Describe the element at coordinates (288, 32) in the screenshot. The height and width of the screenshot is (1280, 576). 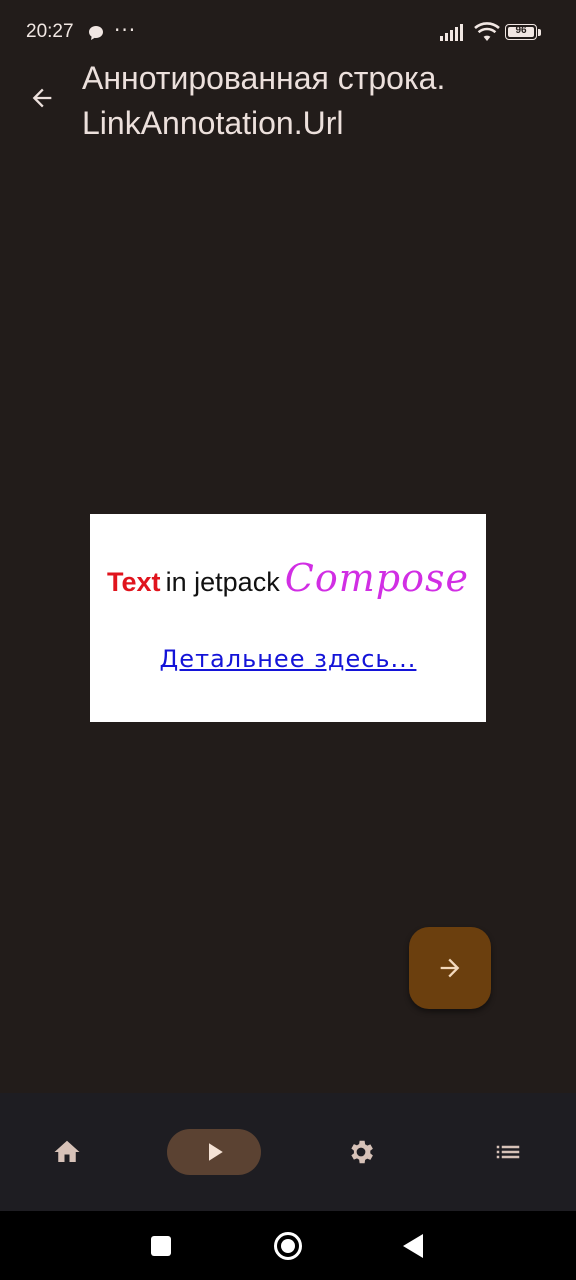
I see `status-bar: 20:27 ··· 96` at that location.